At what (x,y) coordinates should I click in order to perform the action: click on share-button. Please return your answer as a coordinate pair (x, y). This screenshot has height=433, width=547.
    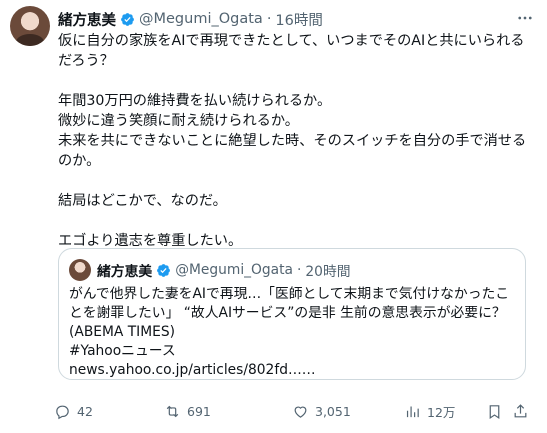
    Looking at the image, I should click on (520, 411).